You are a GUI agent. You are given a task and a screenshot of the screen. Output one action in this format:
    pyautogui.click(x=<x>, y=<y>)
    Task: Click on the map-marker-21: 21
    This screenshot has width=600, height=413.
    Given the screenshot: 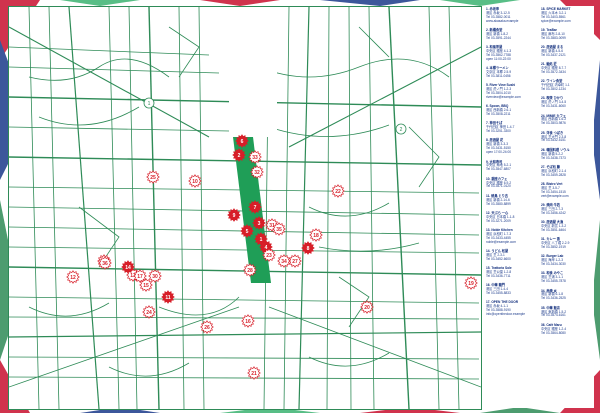 What is the action you would take?
    pyautogui.click(x=254, y=373)
    